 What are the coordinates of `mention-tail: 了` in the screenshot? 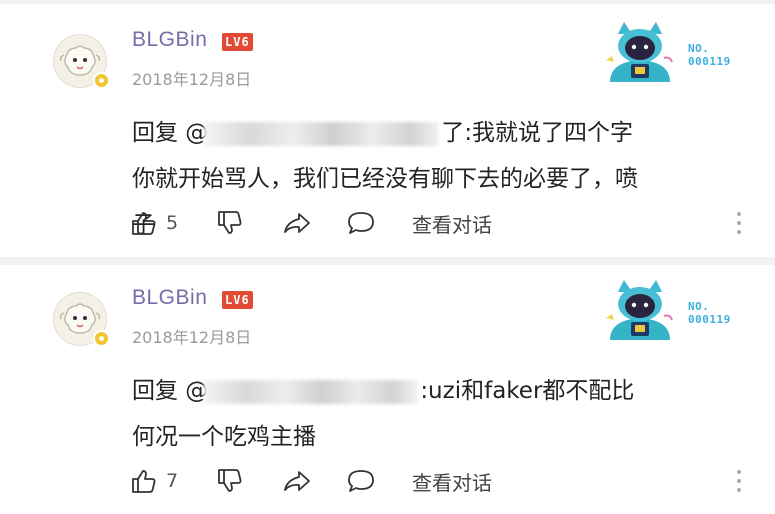 It's located at (453, 133).